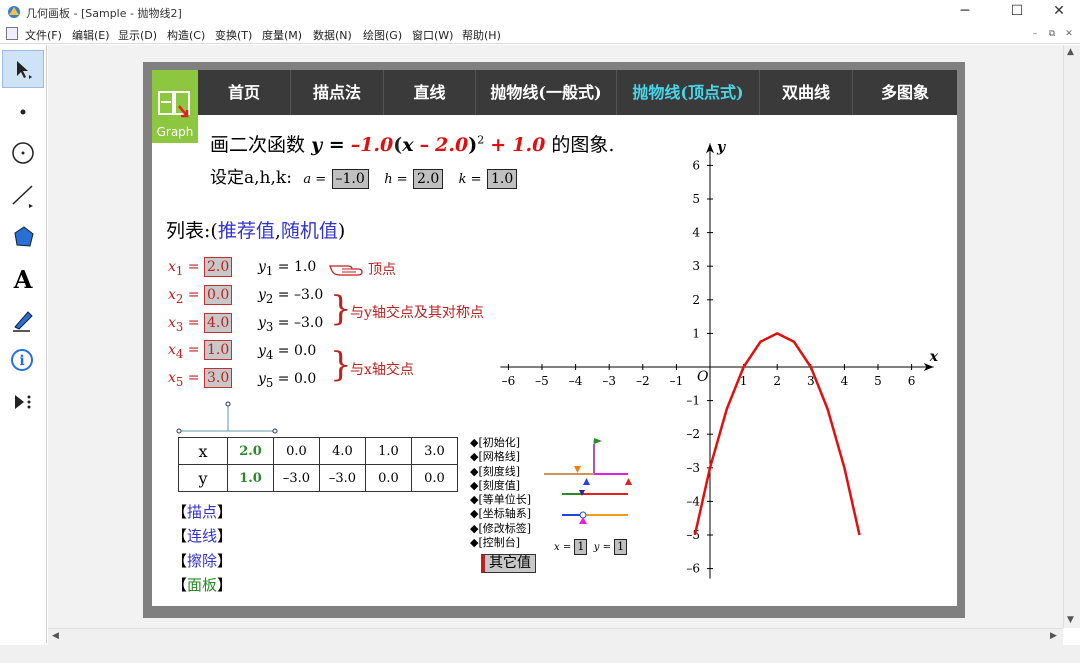 The image size is (1080, 663). I want to click on point-icon, so click(23, 112).